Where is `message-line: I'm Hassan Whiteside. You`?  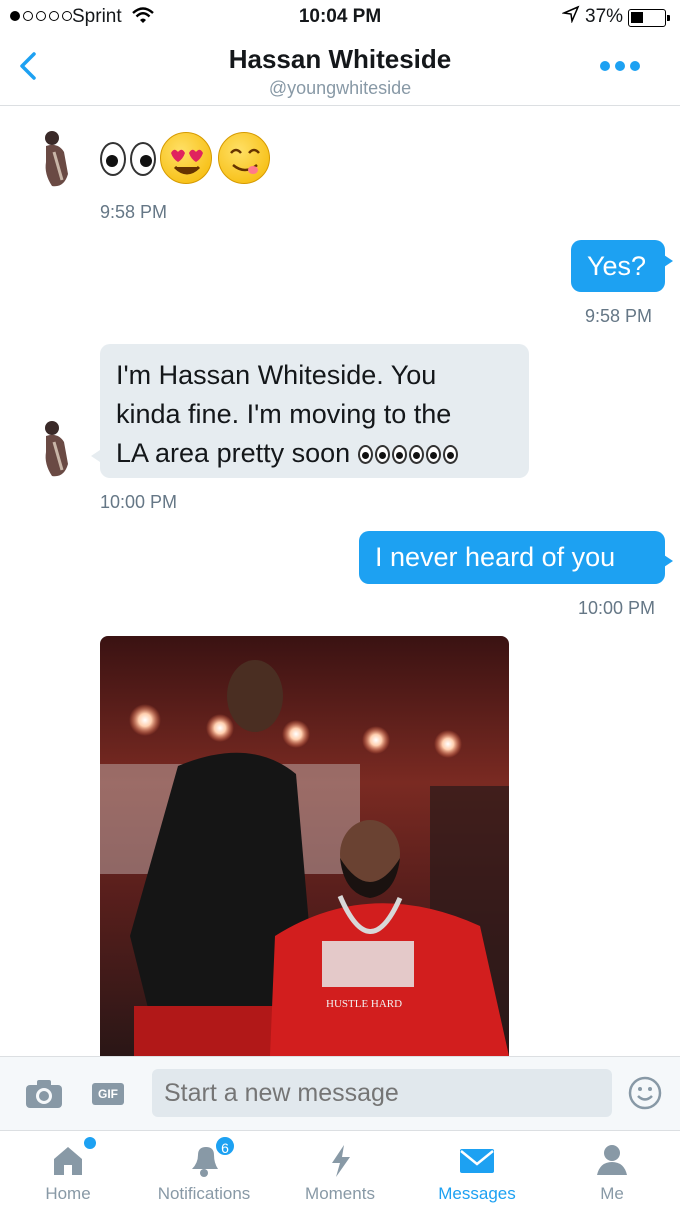
message-line: I'm Hassan Whiteside. You is located at coordinates (276, 375).